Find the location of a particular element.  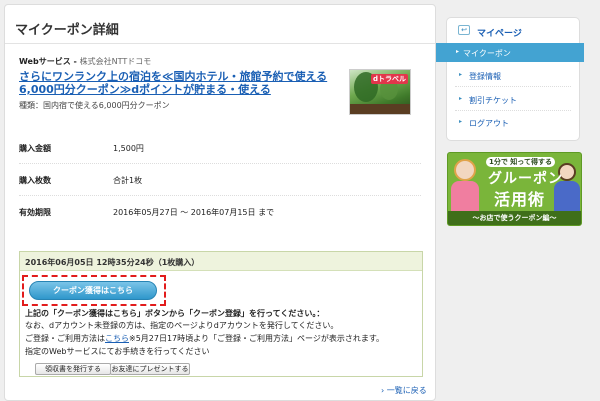

sidebar-item-label: マイクーポン is located at coordinates (487, 53).